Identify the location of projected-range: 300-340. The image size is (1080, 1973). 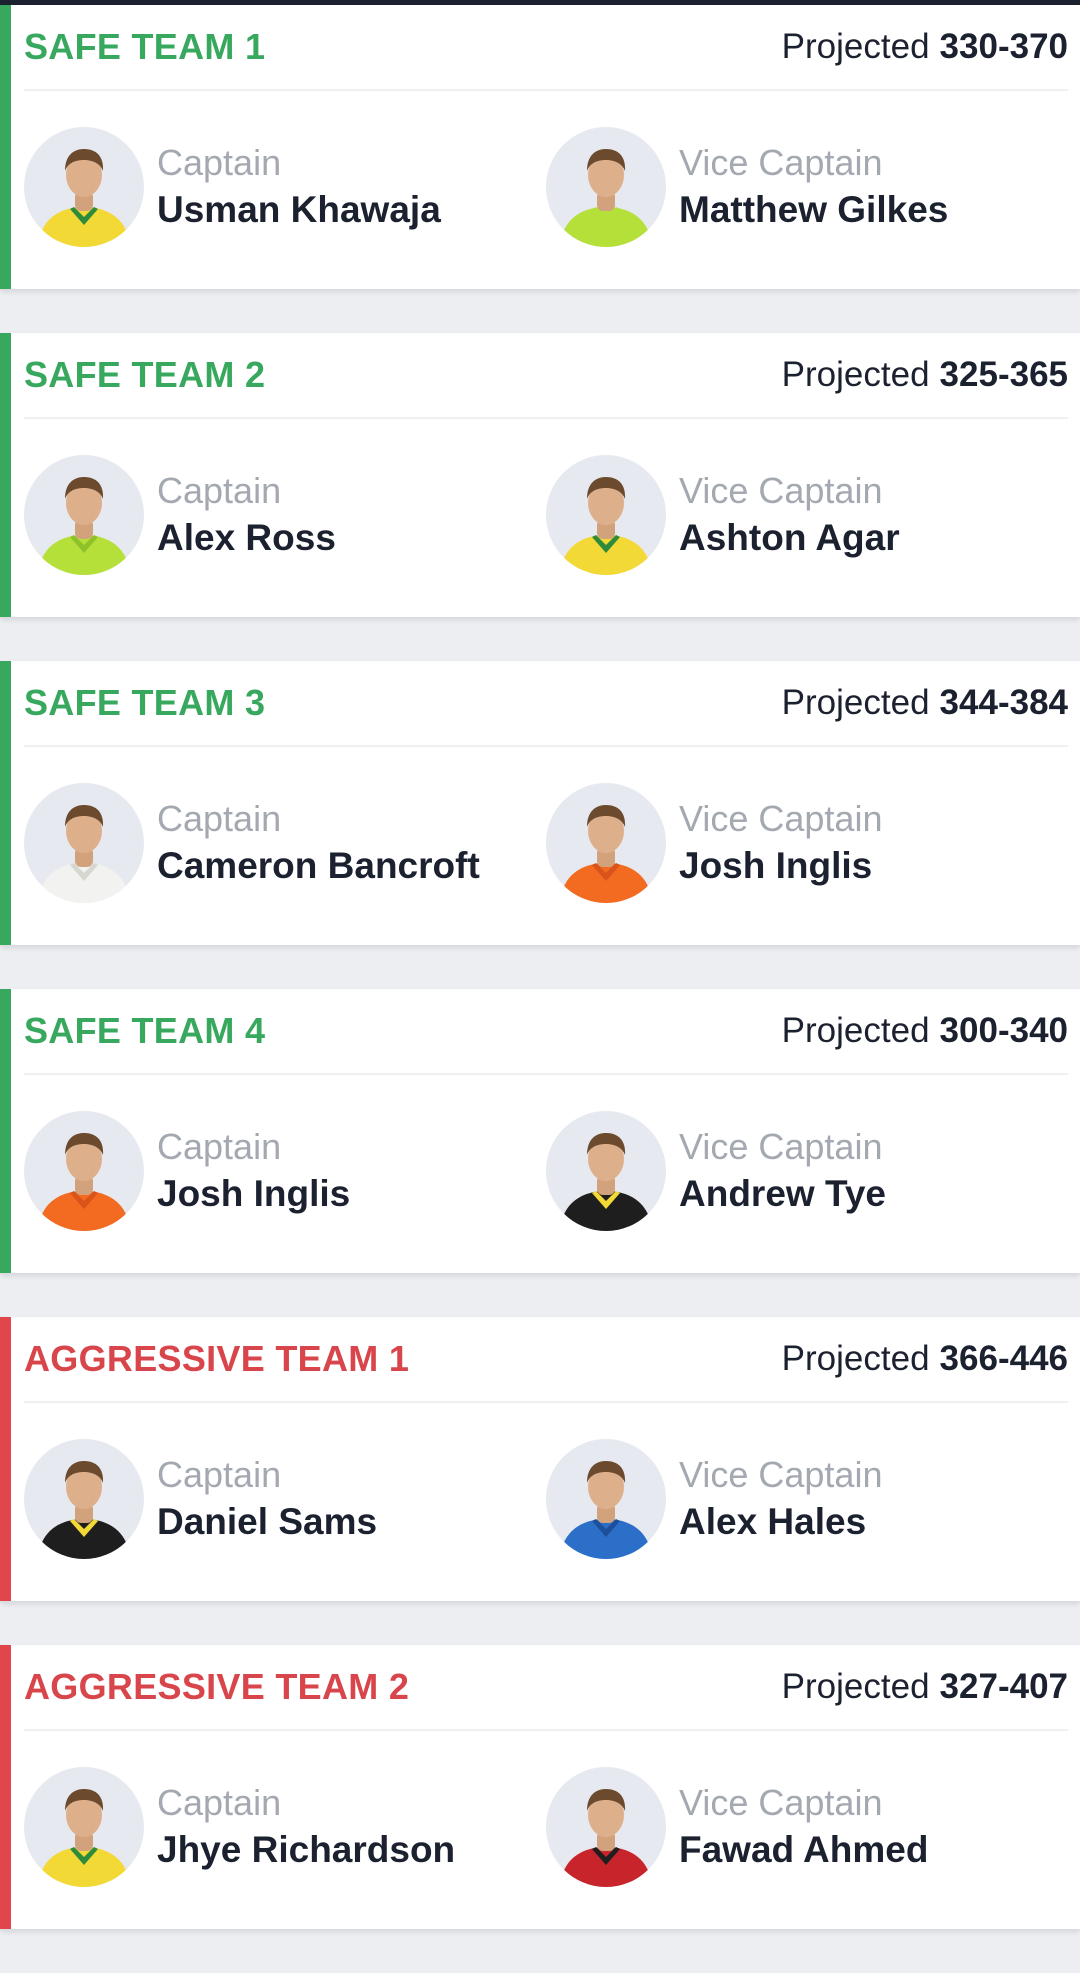
(1003, 1030).